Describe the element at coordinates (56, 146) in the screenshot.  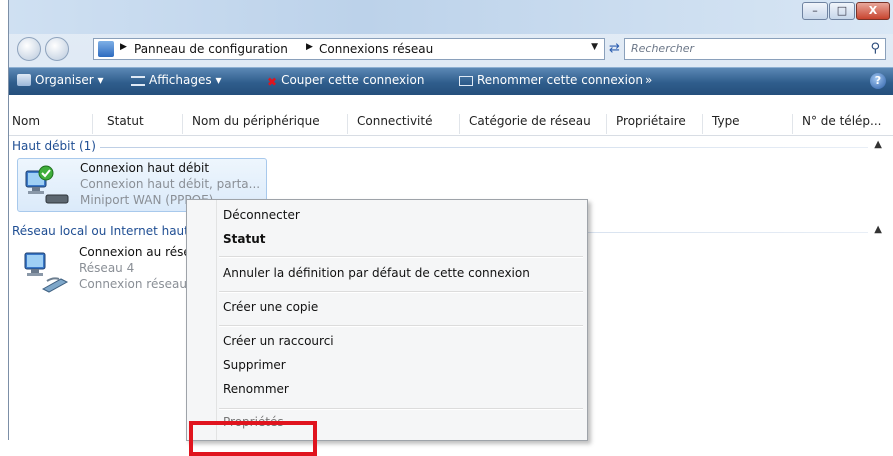
I see `group-title: Haut débit (1)` at that location.